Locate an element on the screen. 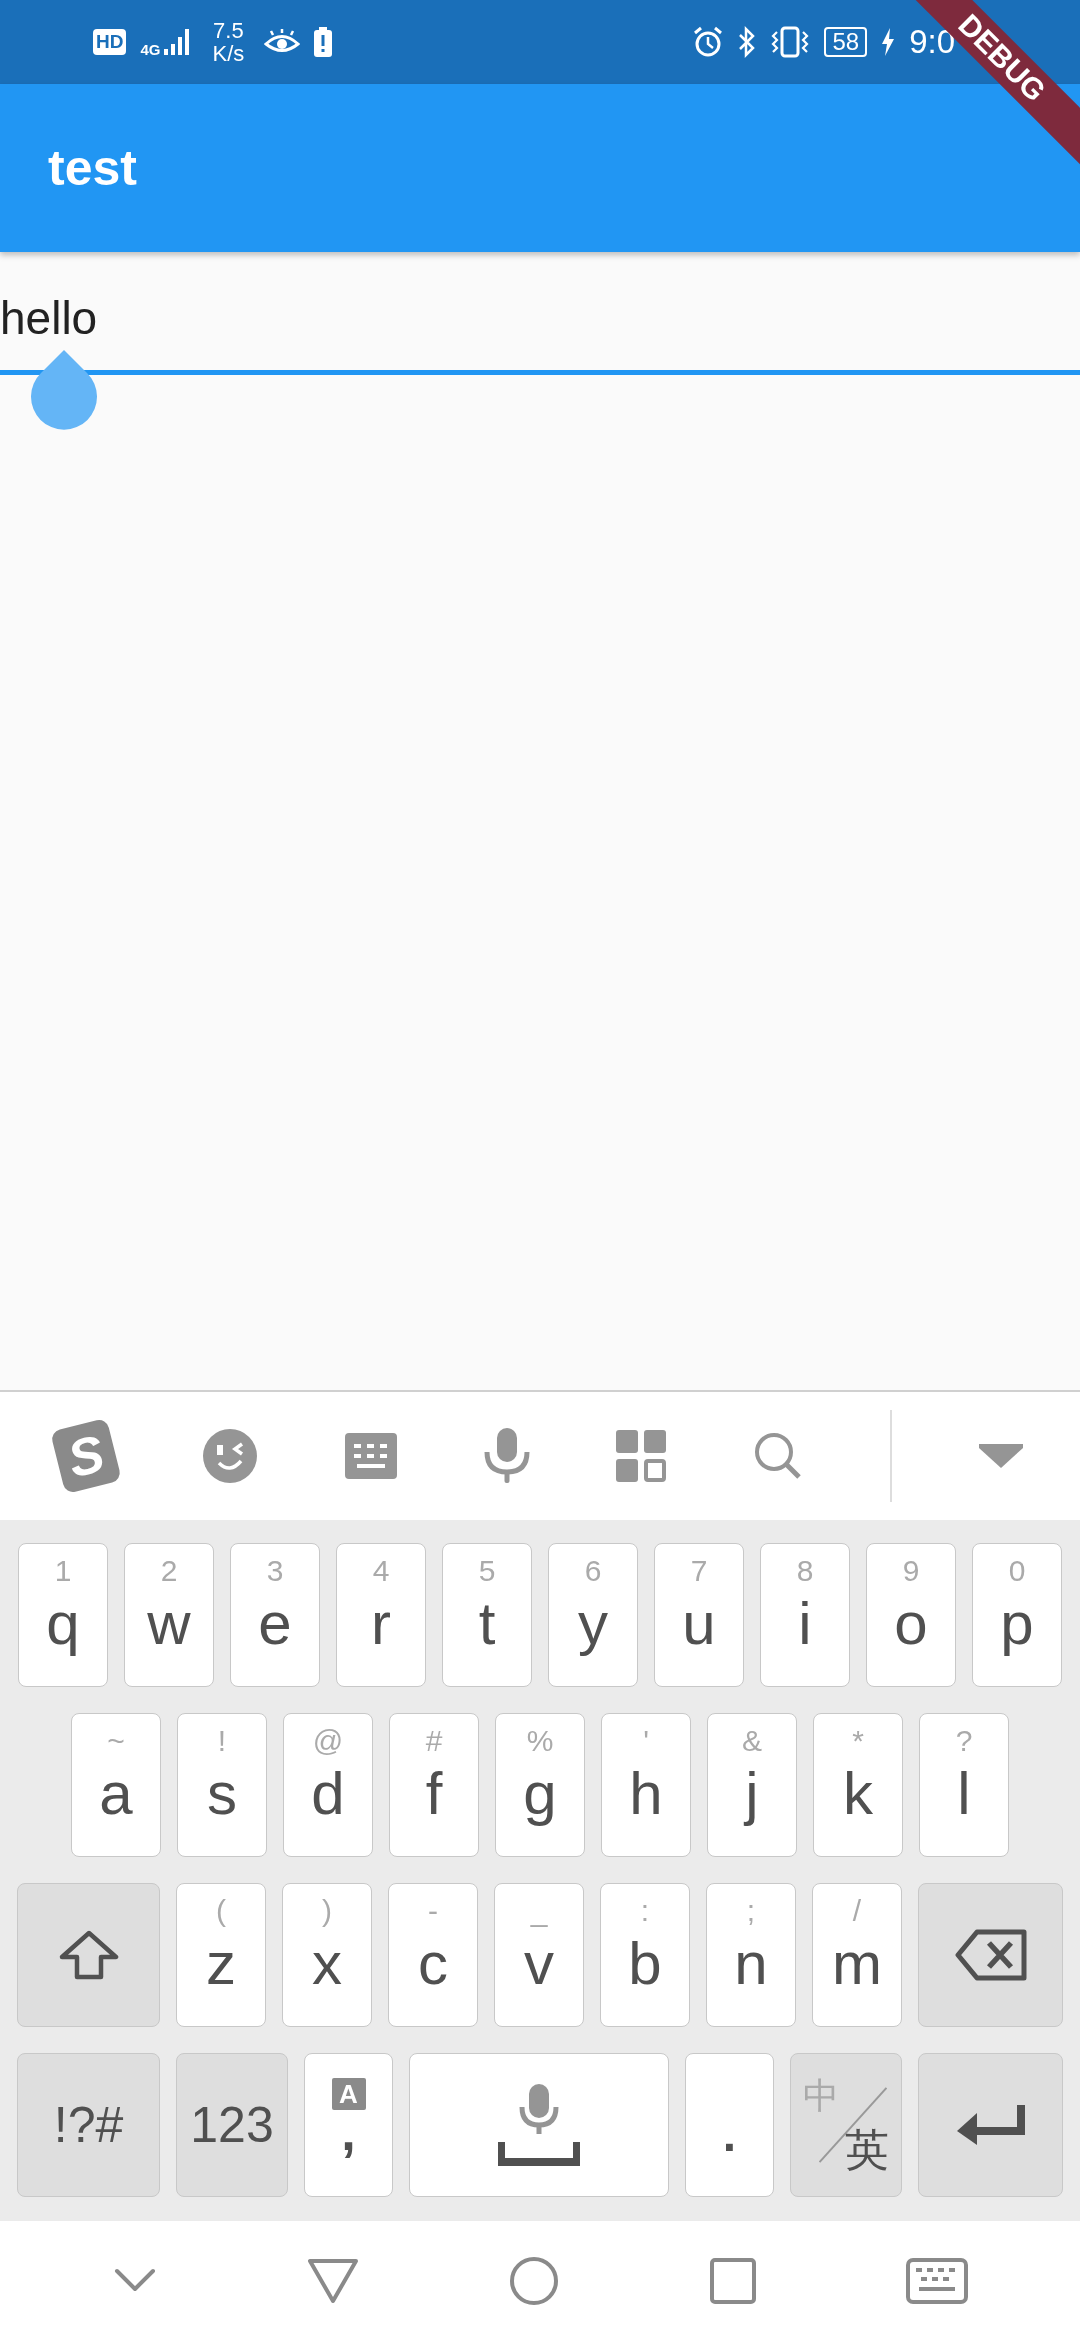  letter-key: 0 p is located at coordinates (1017, 1615).